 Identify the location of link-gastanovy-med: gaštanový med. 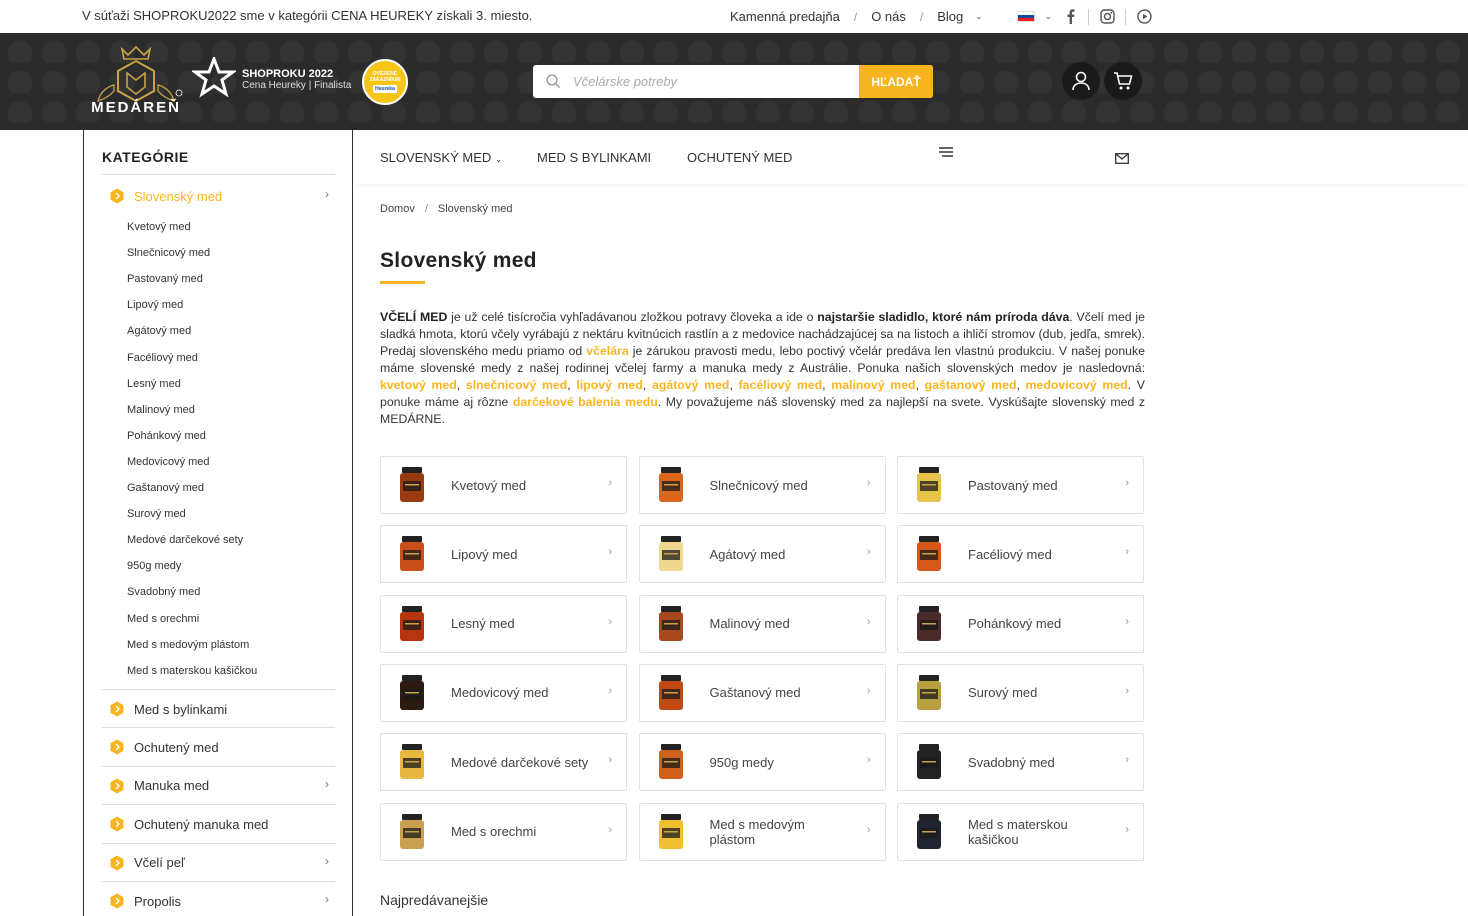
(971, 385).